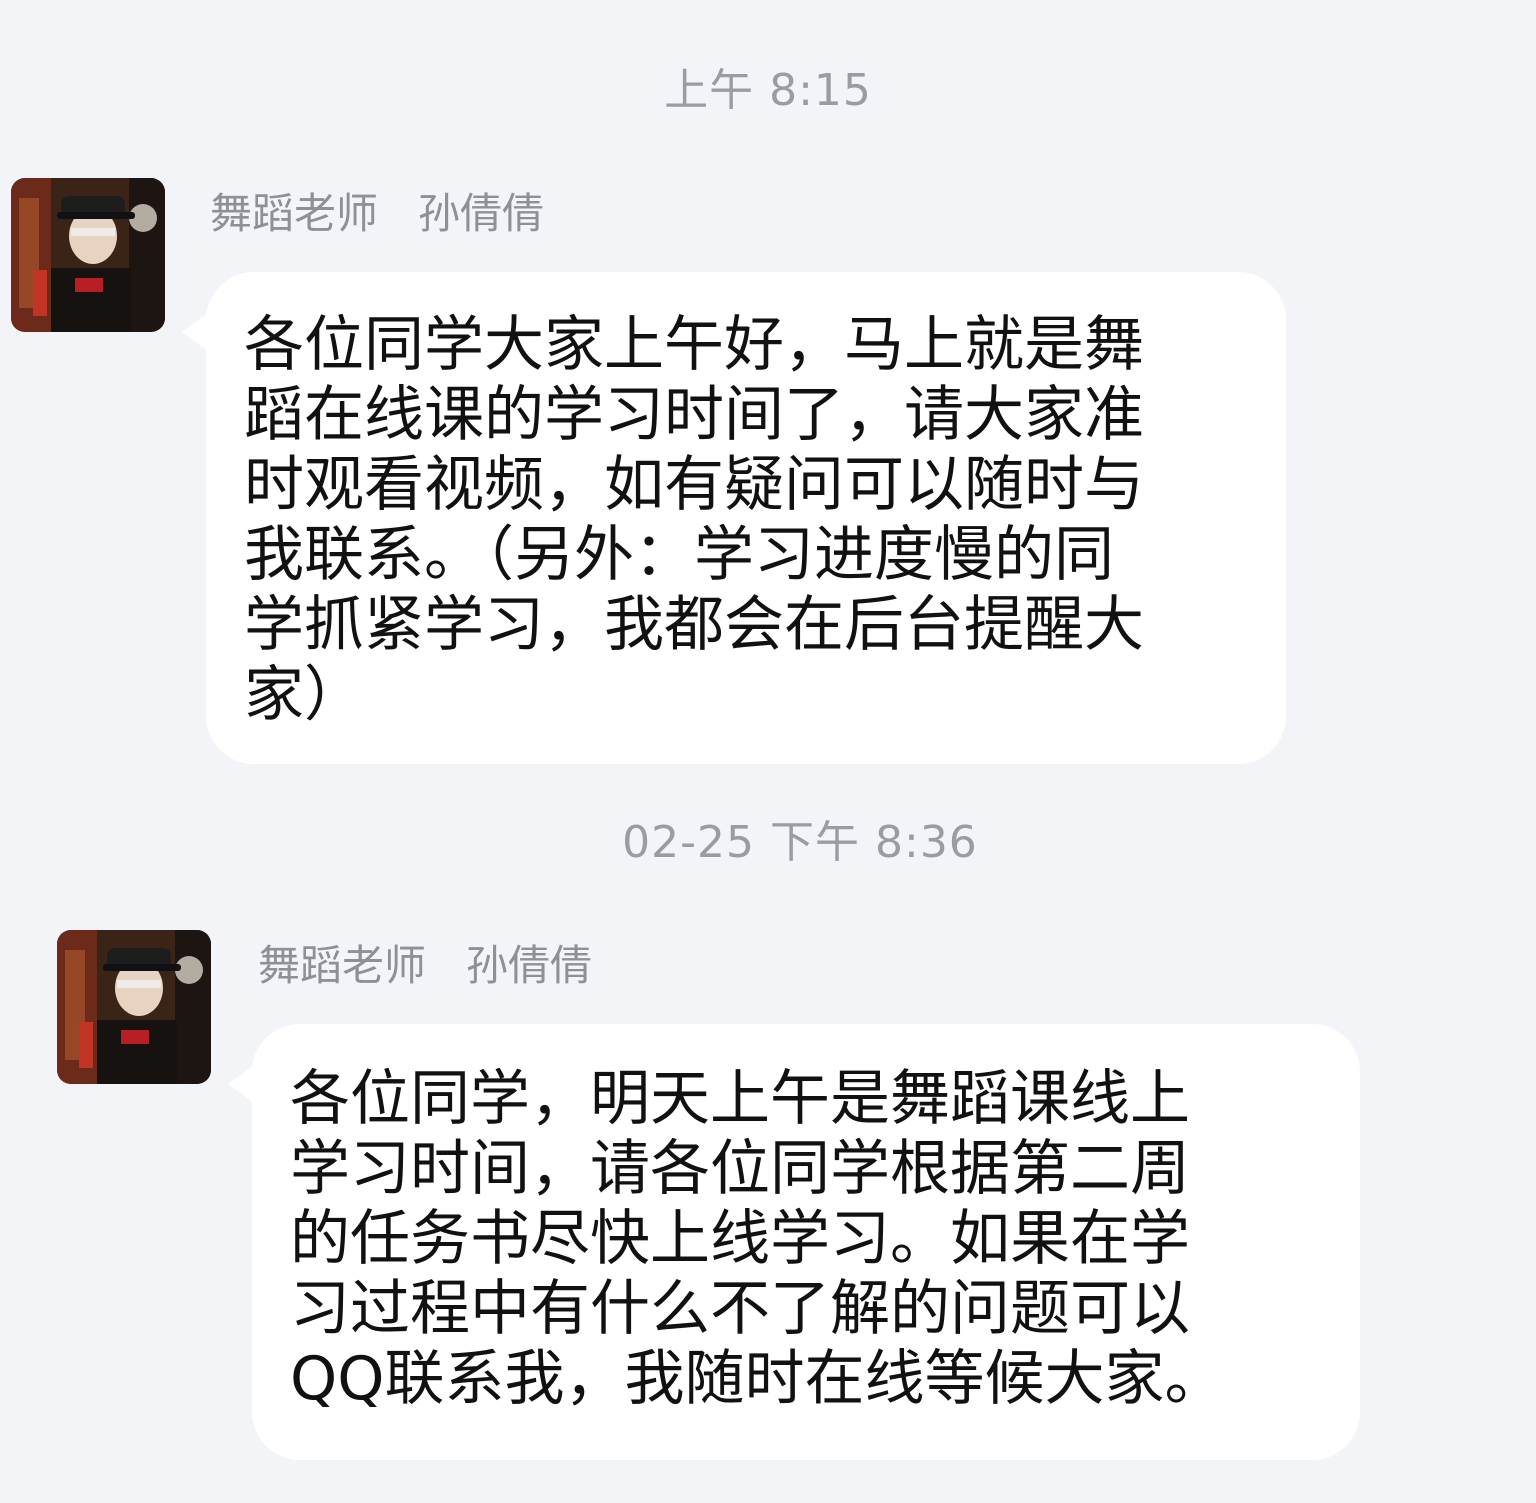  I want to click on message-timestamp: 02-25 下午 8:36, so click(800, 842).